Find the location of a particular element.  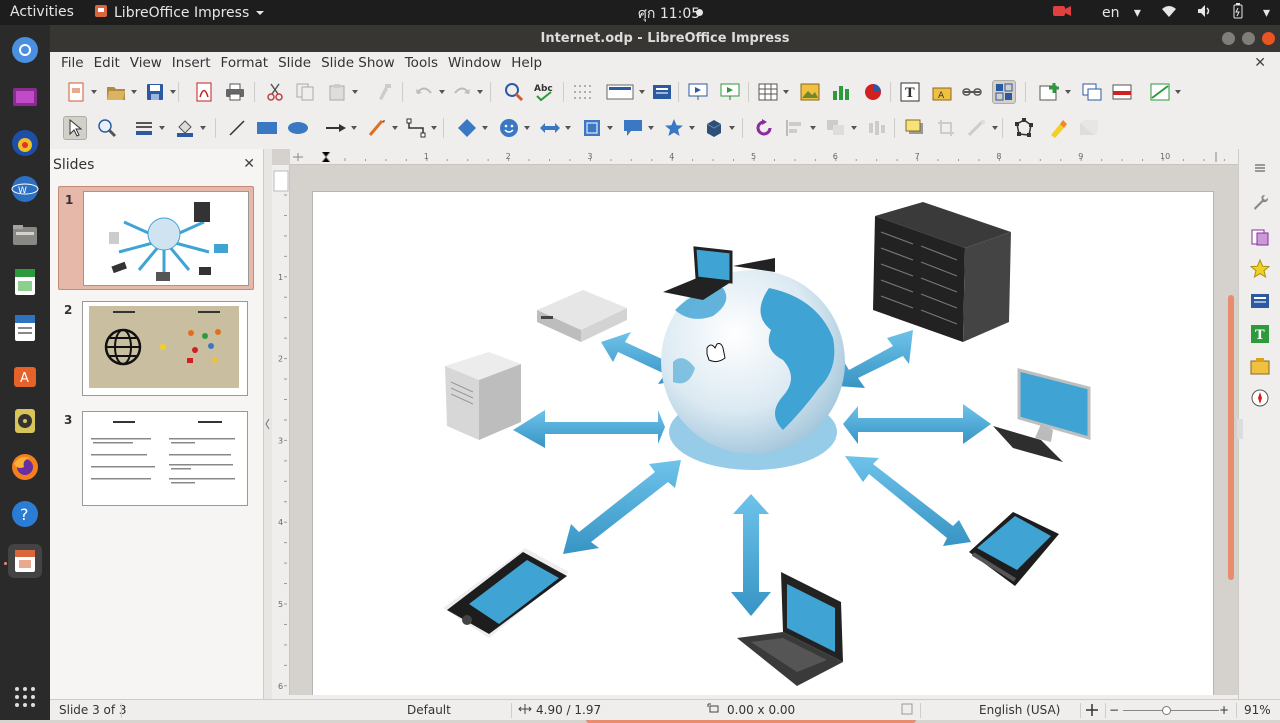

master-slides-icon is located at coordinates (1260, 301).